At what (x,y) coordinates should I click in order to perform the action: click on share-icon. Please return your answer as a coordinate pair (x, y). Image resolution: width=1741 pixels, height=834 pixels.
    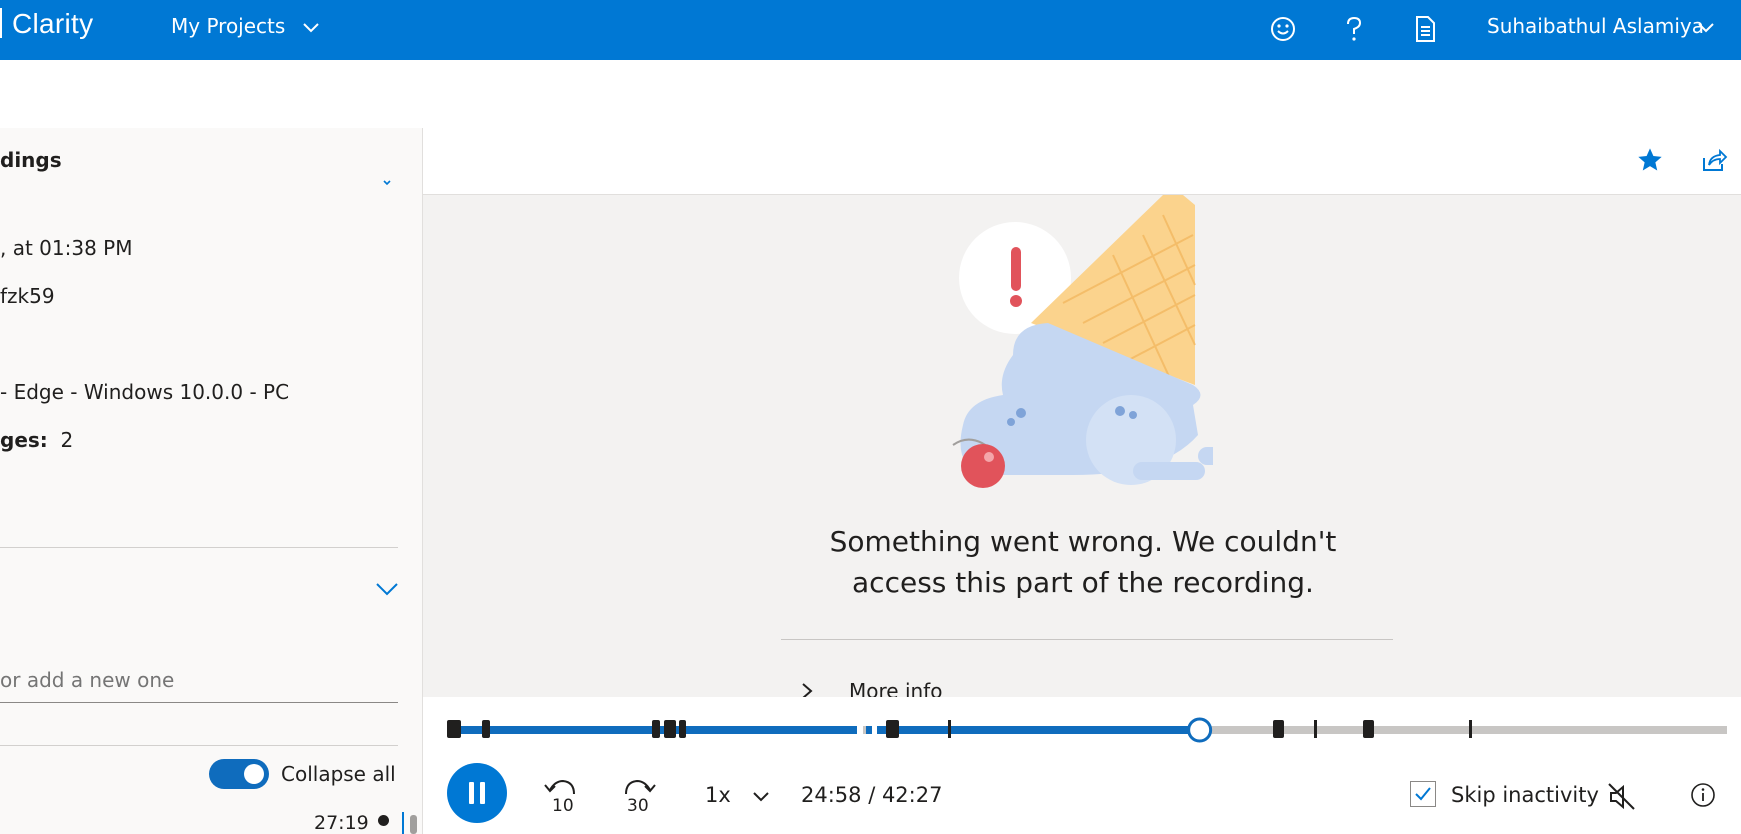
    Looking at the image, I should click on (1714, 160).